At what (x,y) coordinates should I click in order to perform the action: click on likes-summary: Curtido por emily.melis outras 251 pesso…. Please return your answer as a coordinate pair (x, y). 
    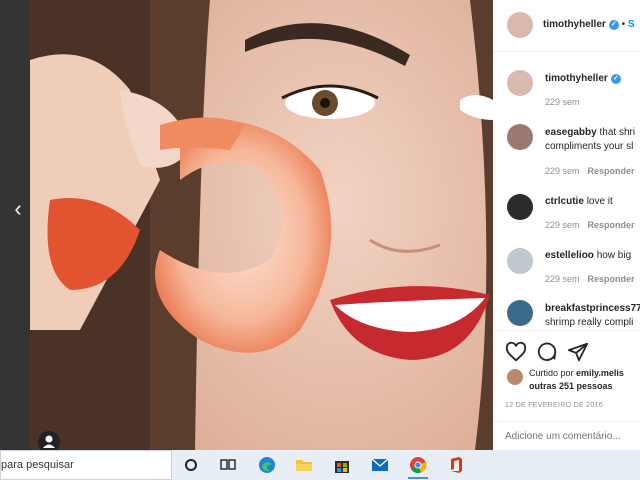
    Looking at the image, I should click on (576, 380).